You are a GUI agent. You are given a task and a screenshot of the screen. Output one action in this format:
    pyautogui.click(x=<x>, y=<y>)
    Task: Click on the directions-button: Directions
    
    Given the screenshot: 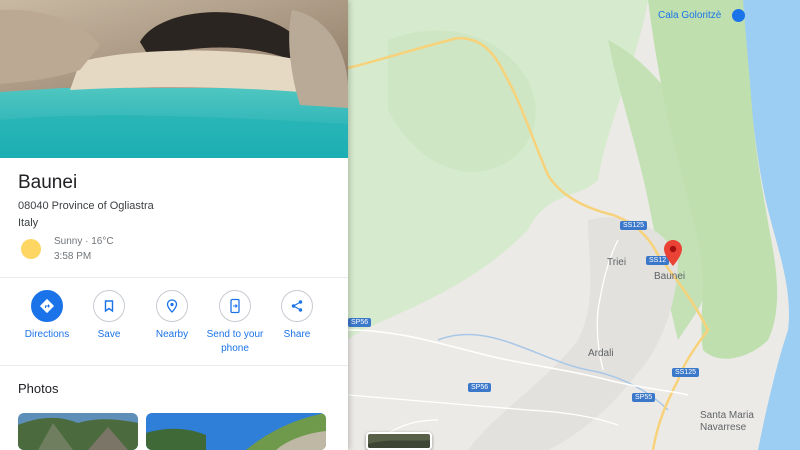 What is the action you would take?
    pyautogui.click(x=47, y=316)
    